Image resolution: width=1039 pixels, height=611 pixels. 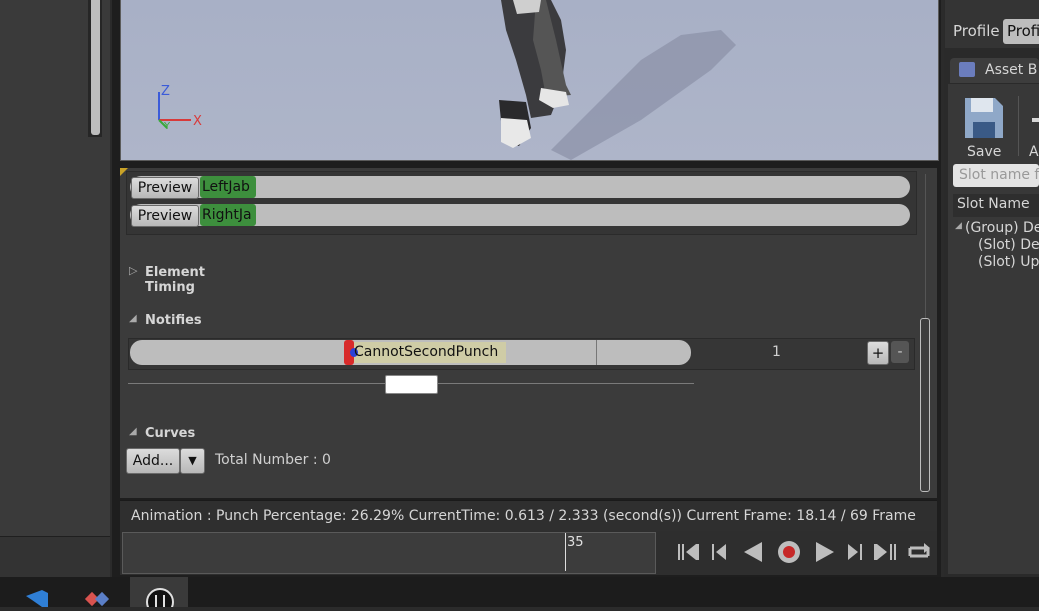 I want to click on app-icon, so click(x=98, y=597).